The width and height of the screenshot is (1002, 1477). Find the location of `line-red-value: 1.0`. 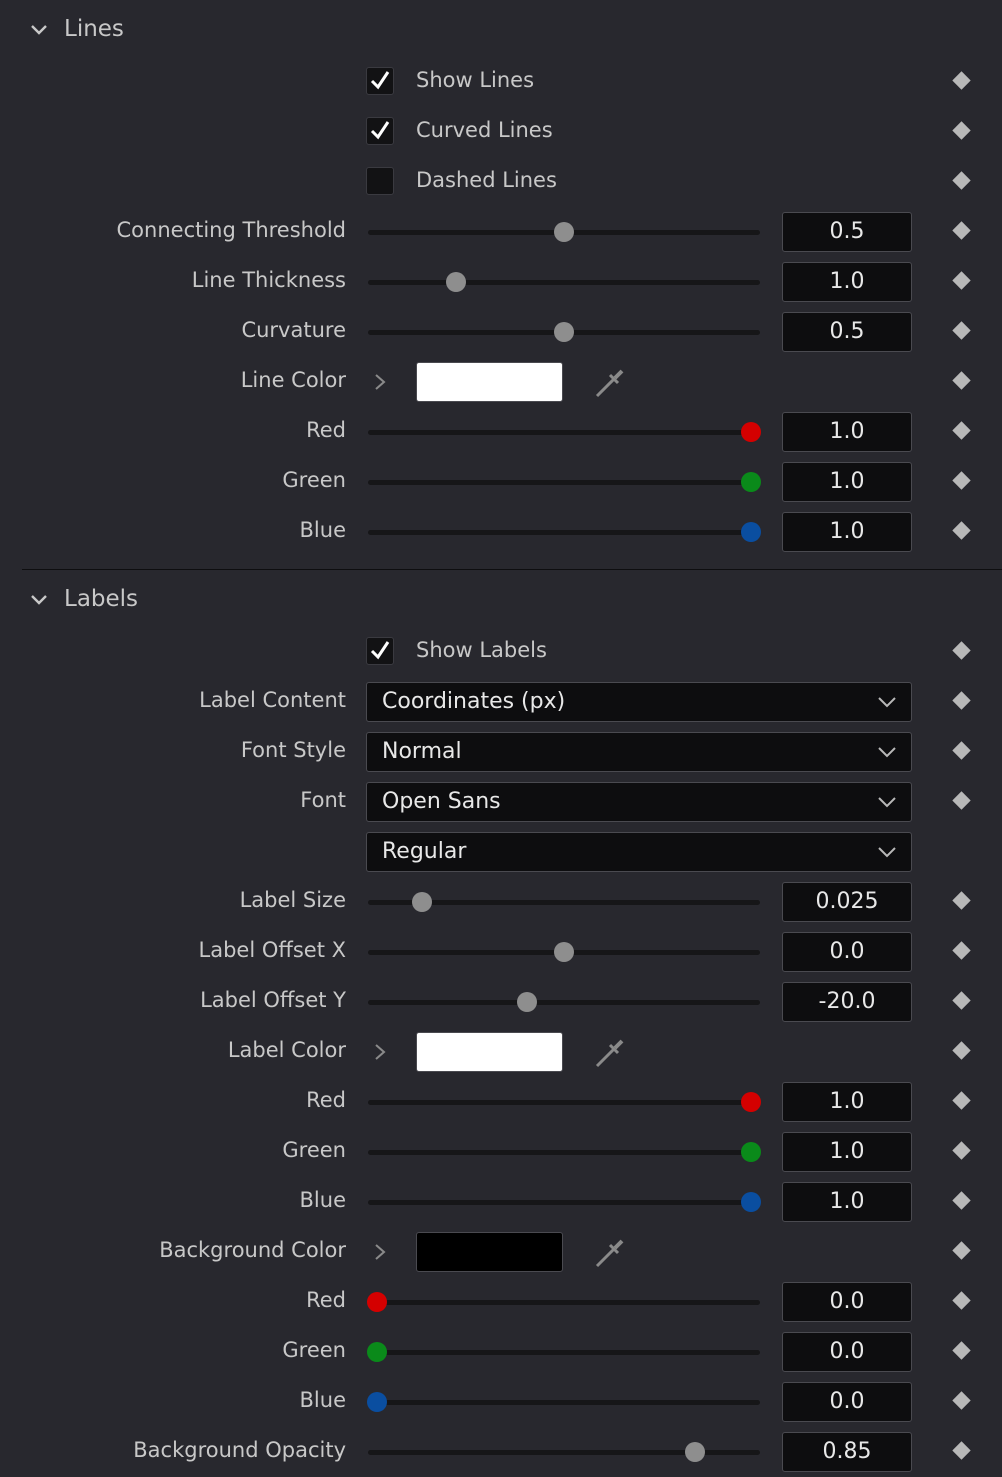

line-red-value: 1.0 is located at coordinates (847, 432).